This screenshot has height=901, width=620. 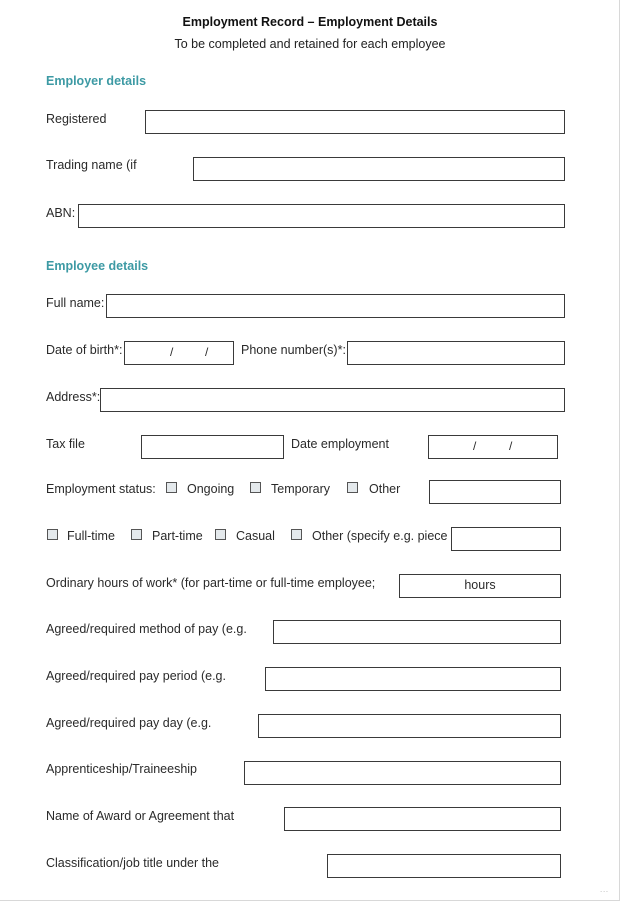 What do you see at coordinates (136, 676) in the screenshot?
I see `pay-period-label: Agreed/required pay period (e.g.` at bounding box center [136, 676].